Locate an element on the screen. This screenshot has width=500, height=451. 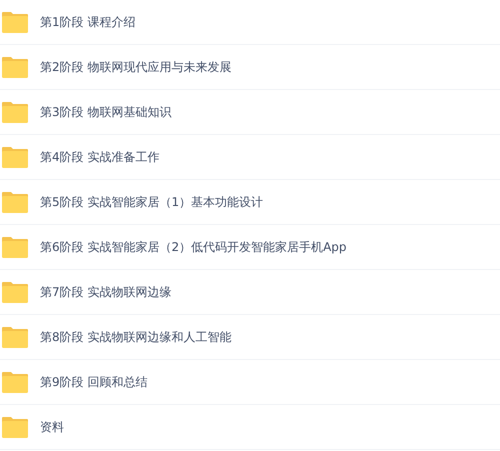
folder-name: 第1阶段 课程介绍 is located at coordinates (88, 22).